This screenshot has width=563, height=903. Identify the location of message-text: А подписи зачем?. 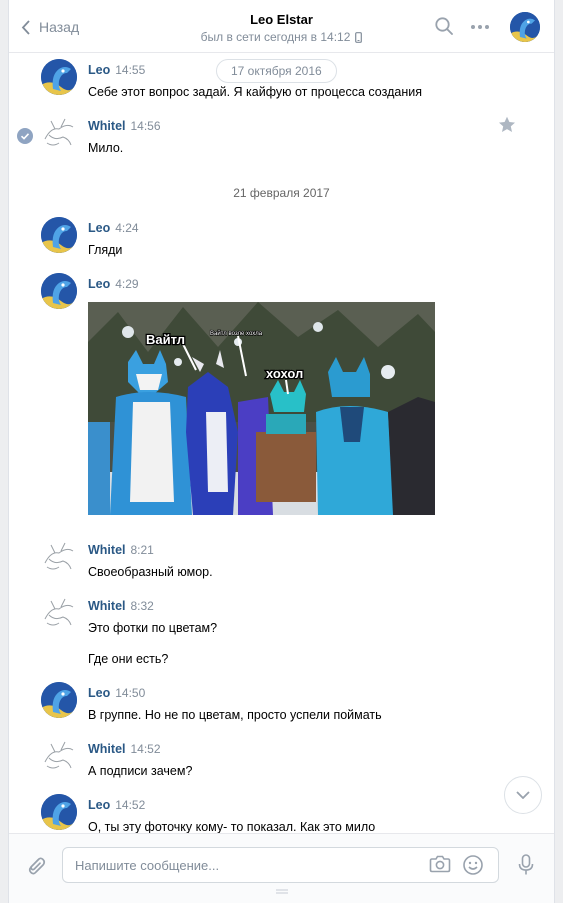
(140, 771).